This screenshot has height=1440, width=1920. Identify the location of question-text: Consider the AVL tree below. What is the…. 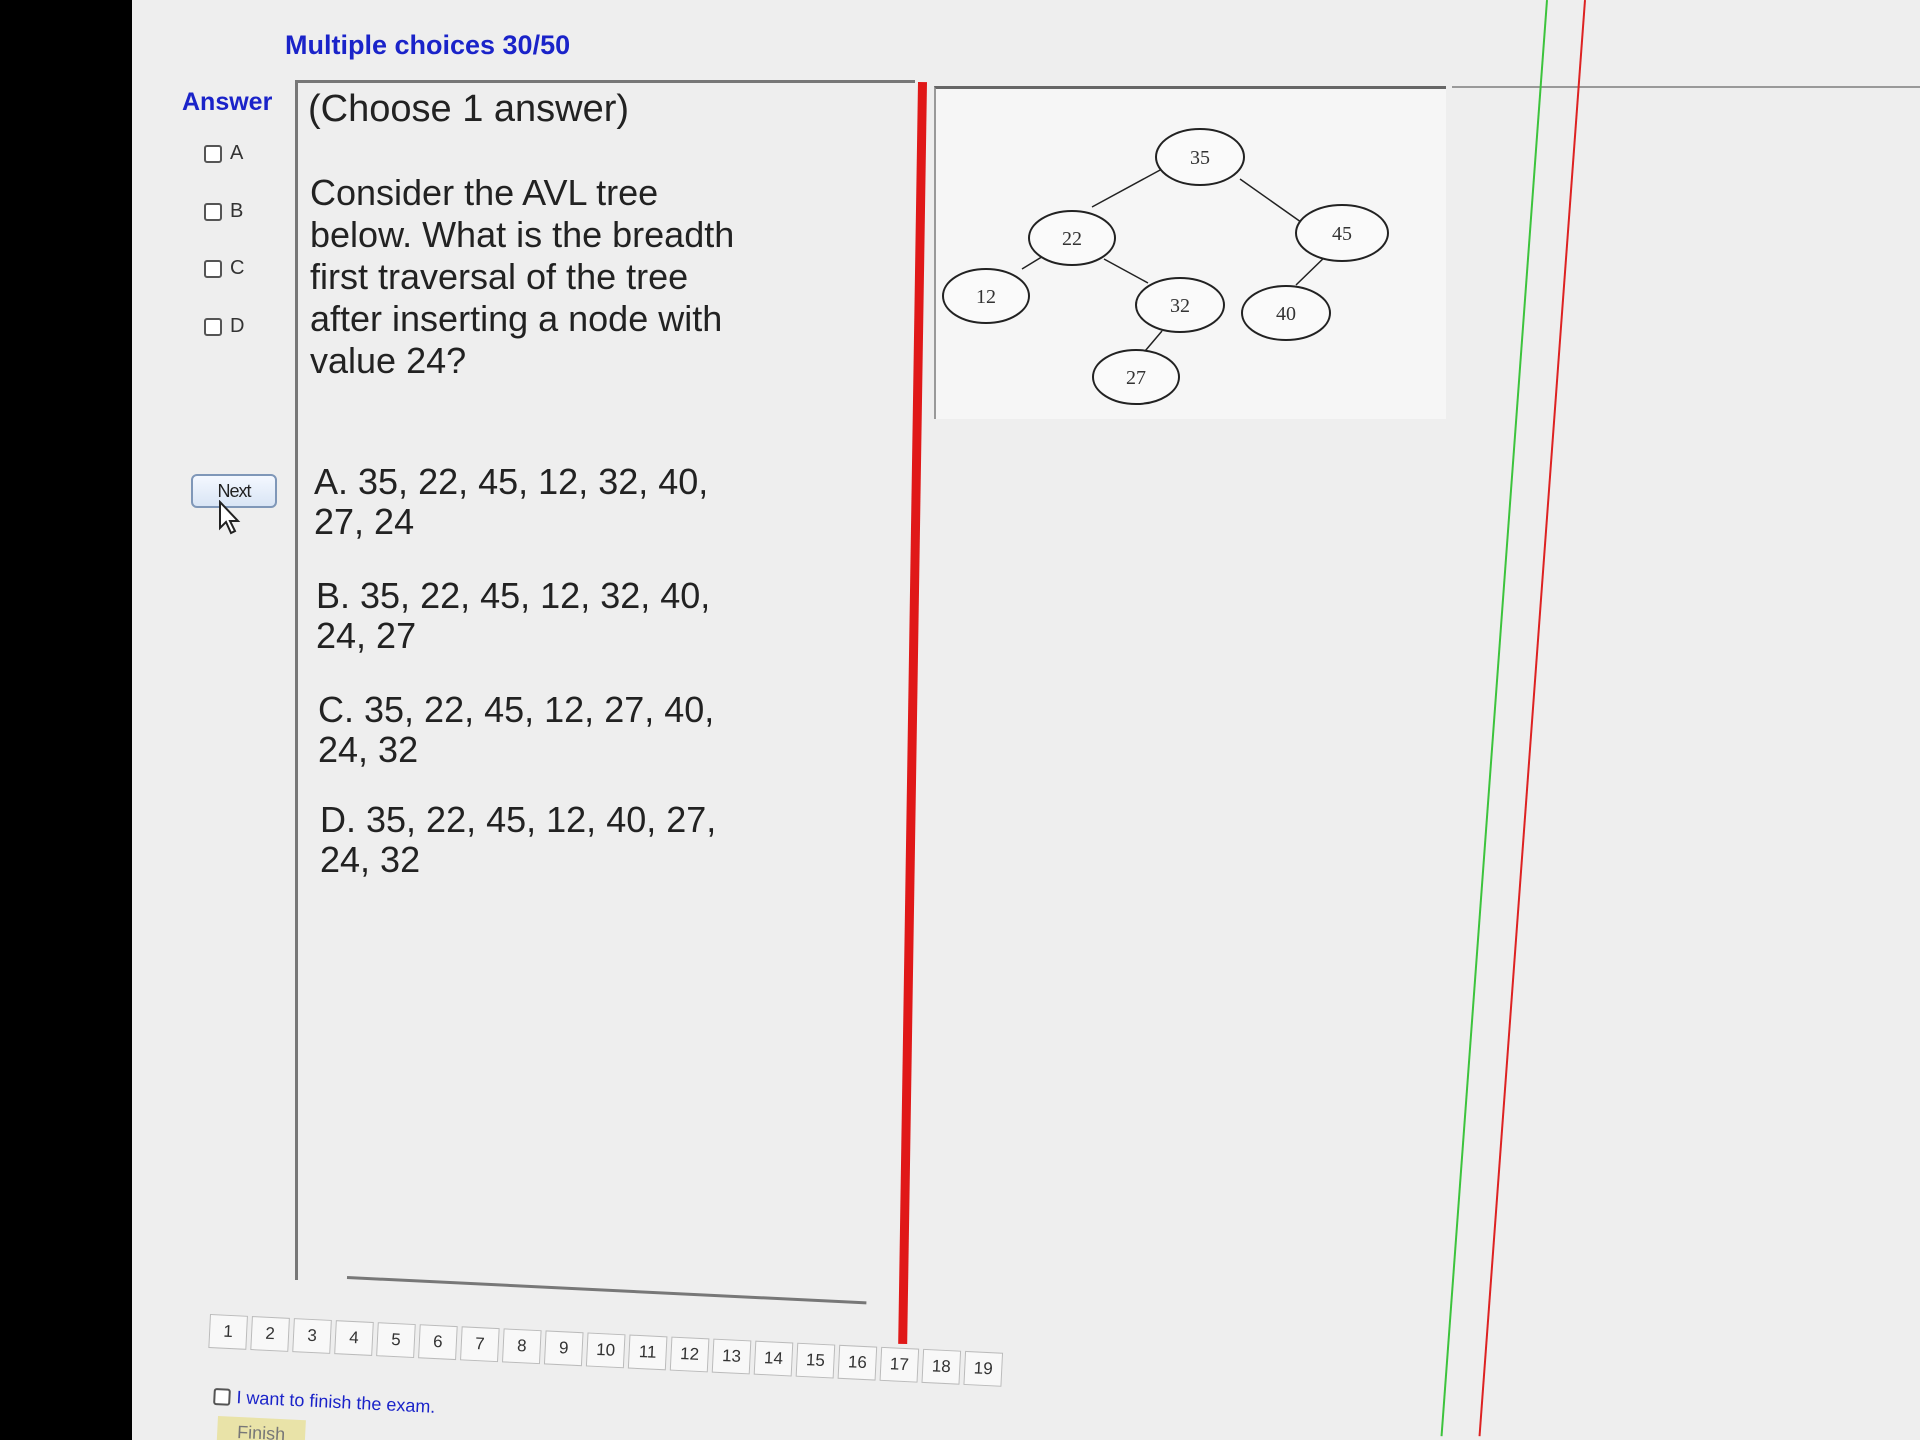
(530, 277).